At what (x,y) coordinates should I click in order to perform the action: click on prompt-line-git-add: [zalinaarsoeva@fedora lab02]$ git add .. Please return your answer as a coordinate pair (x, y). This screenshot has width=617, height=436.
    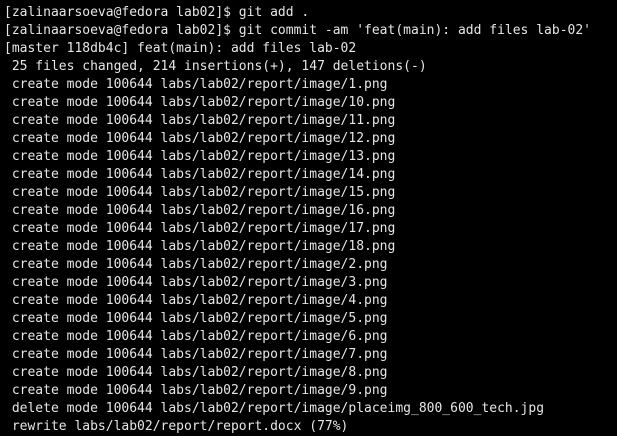
    Looking at the image, I should click on (157, 12).